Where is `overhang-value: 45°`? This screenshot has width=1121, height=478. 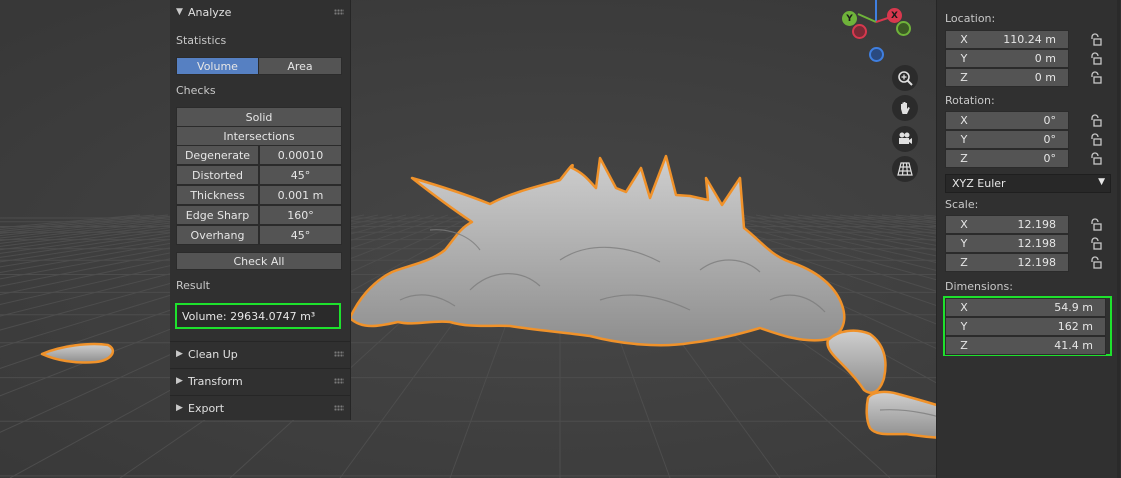
overhang-value: 45° is located at coordinates (300, 235).